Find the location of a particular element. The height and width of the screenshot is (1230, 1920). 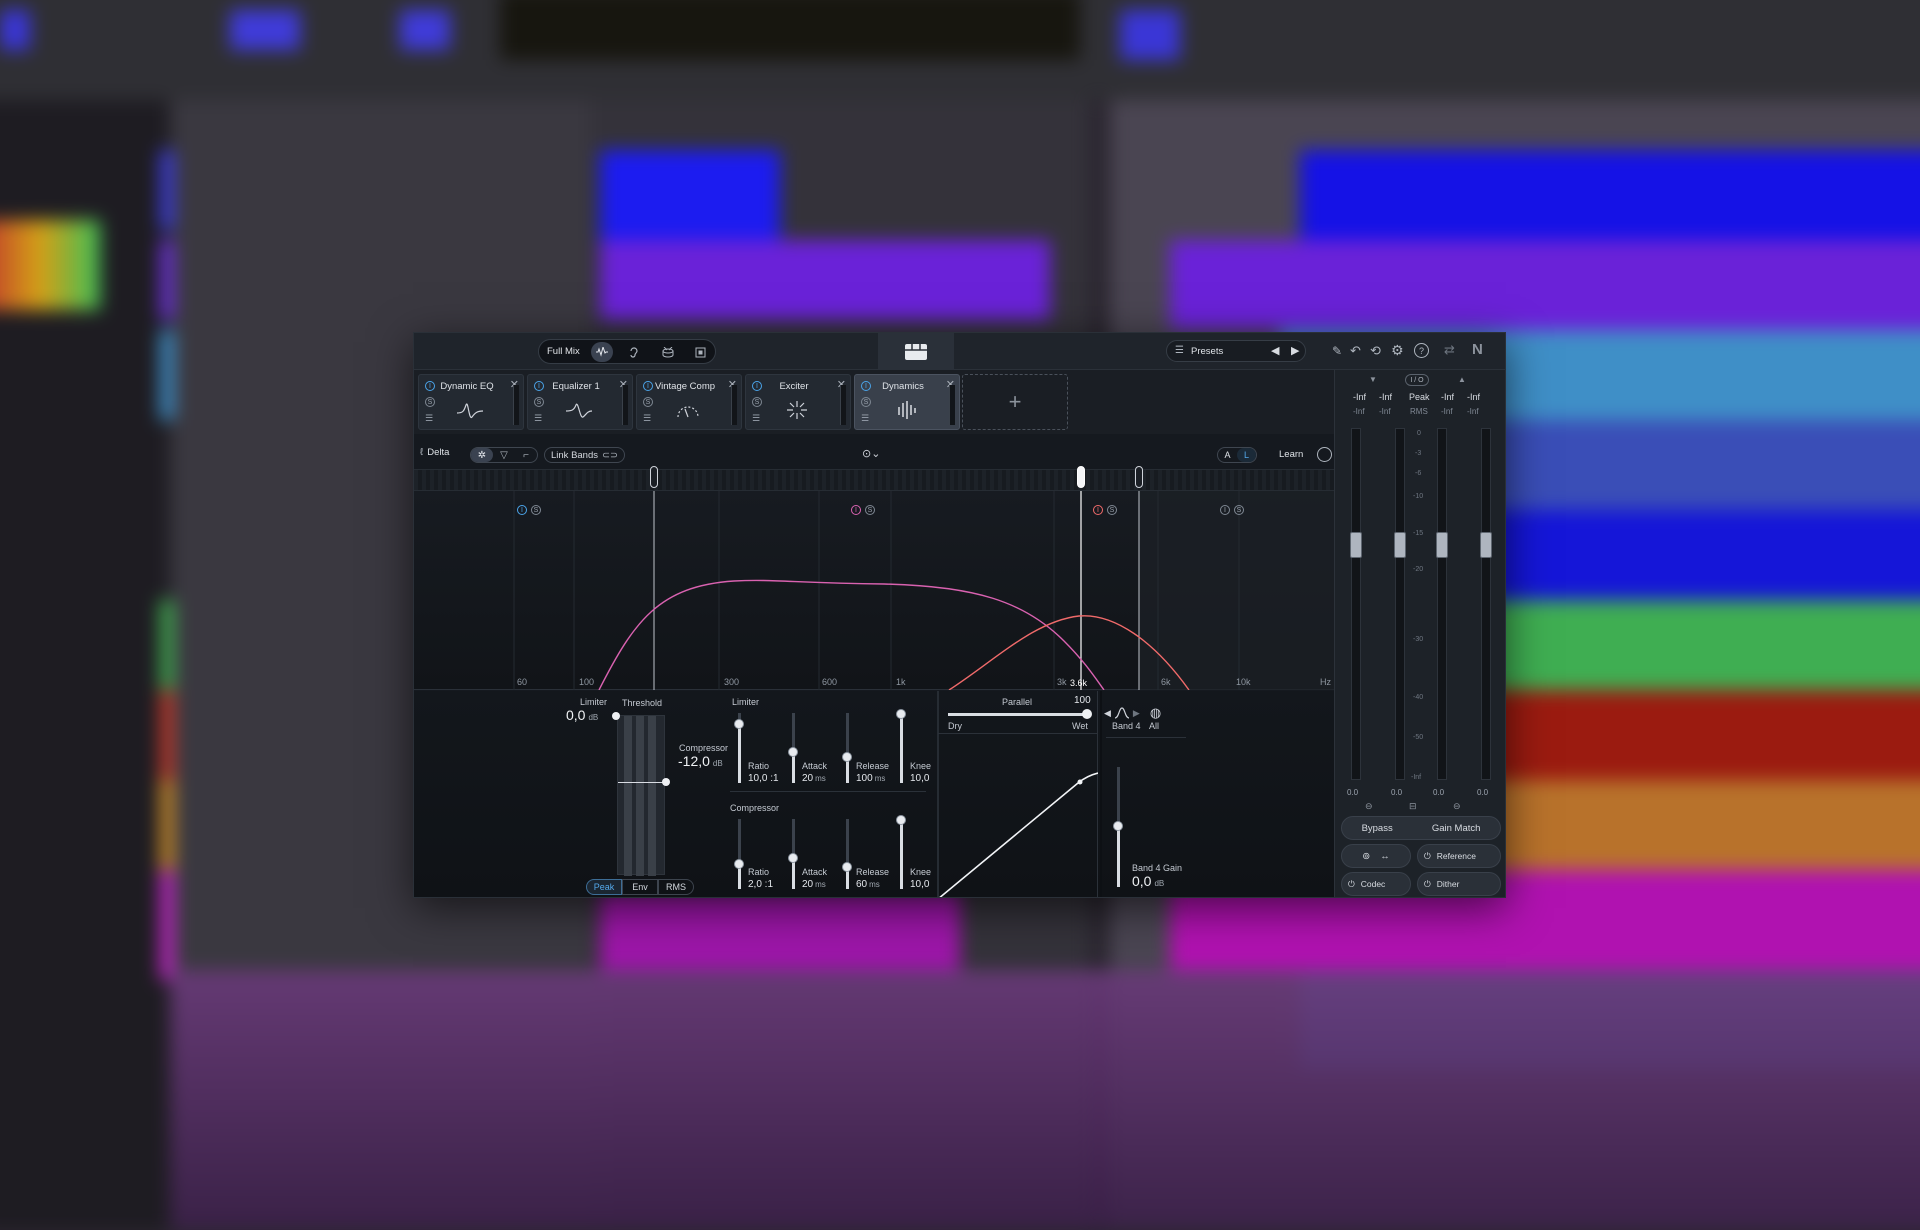

crossover-mode-icon: ✲ is located at coordinates (482, 455).